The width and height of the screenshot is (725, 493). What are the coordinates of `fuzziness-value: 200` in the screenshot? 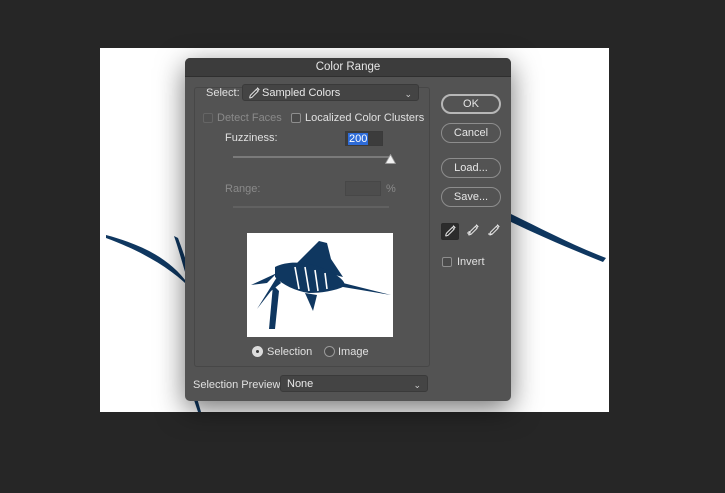 It's located at (358, 139).